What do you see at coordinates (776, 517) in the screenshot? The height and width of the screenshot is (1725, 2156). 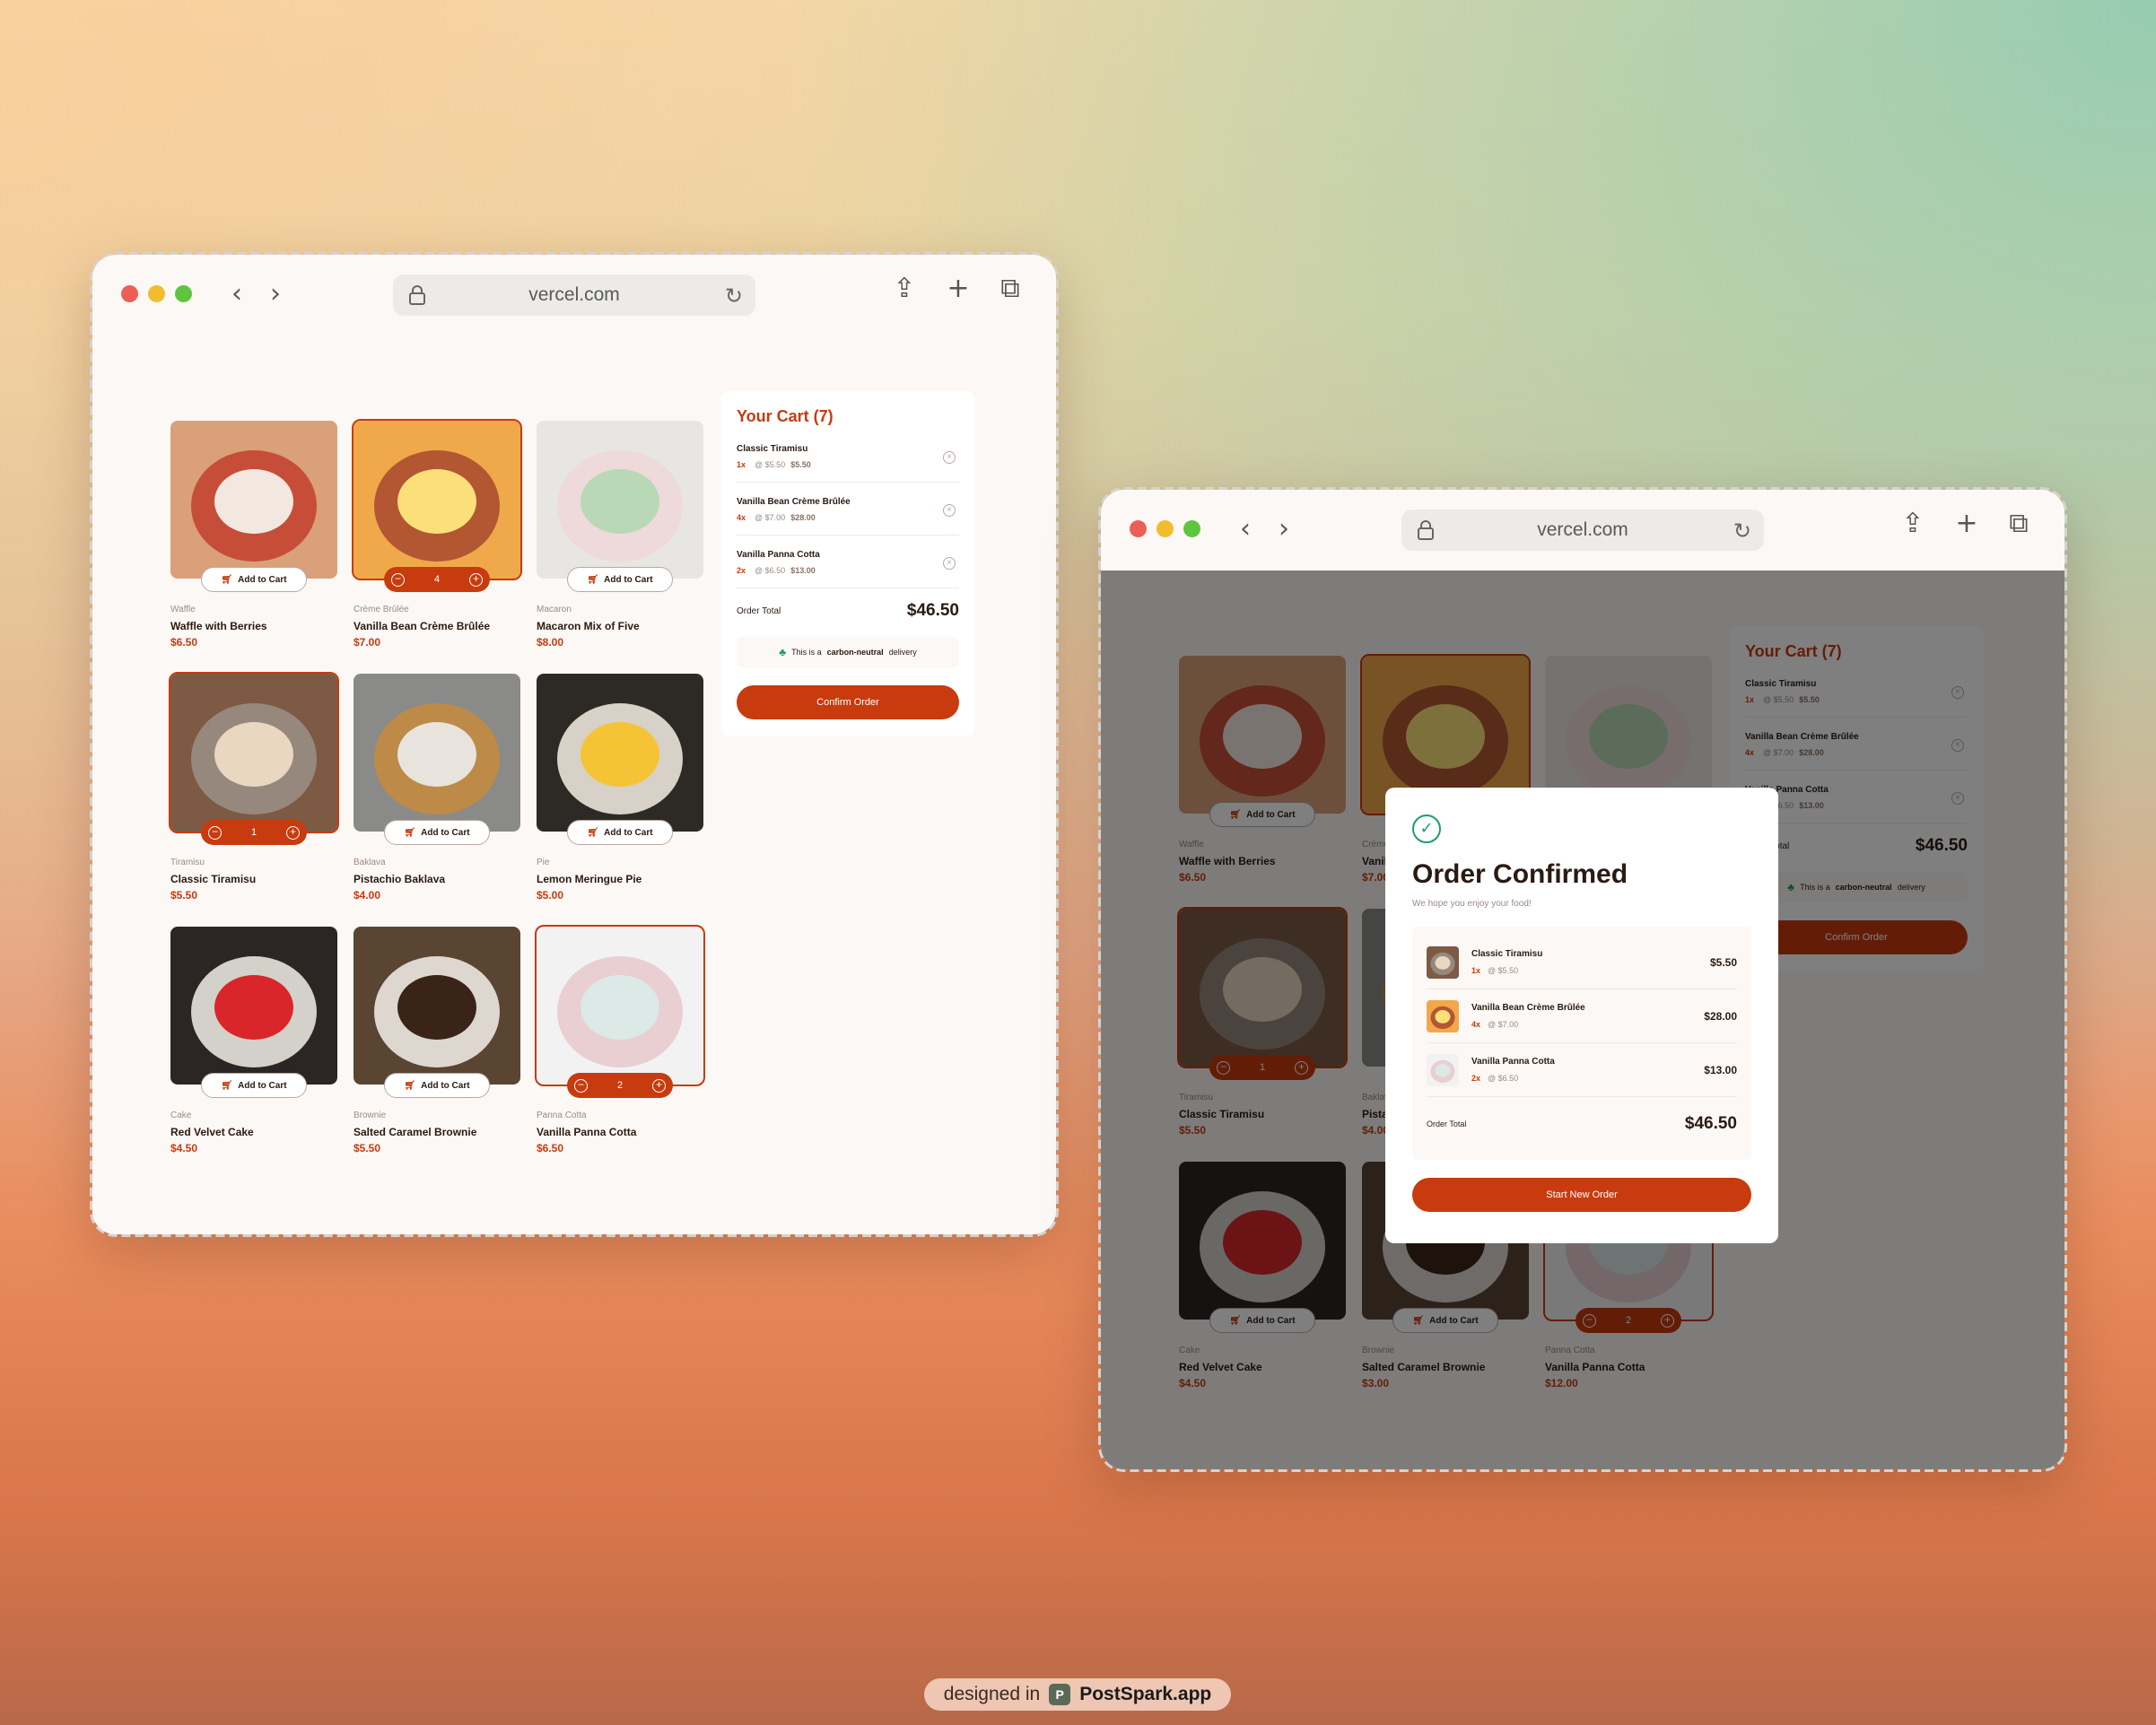 I see `cart-item-meta: 4x @ $7.00 $28.00` at bounding box center [776, 517].